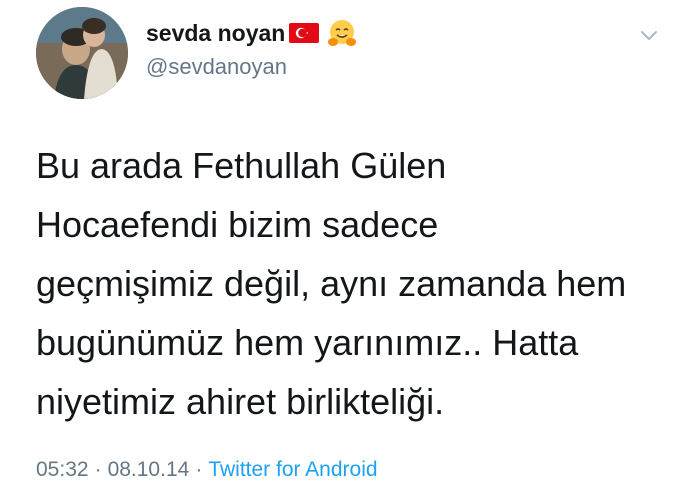 The height and width of the screenshot is (494, 680). I want to click on tweet-line: geçmişimiz değil, aynı zamanda hem, so click(331, 283).